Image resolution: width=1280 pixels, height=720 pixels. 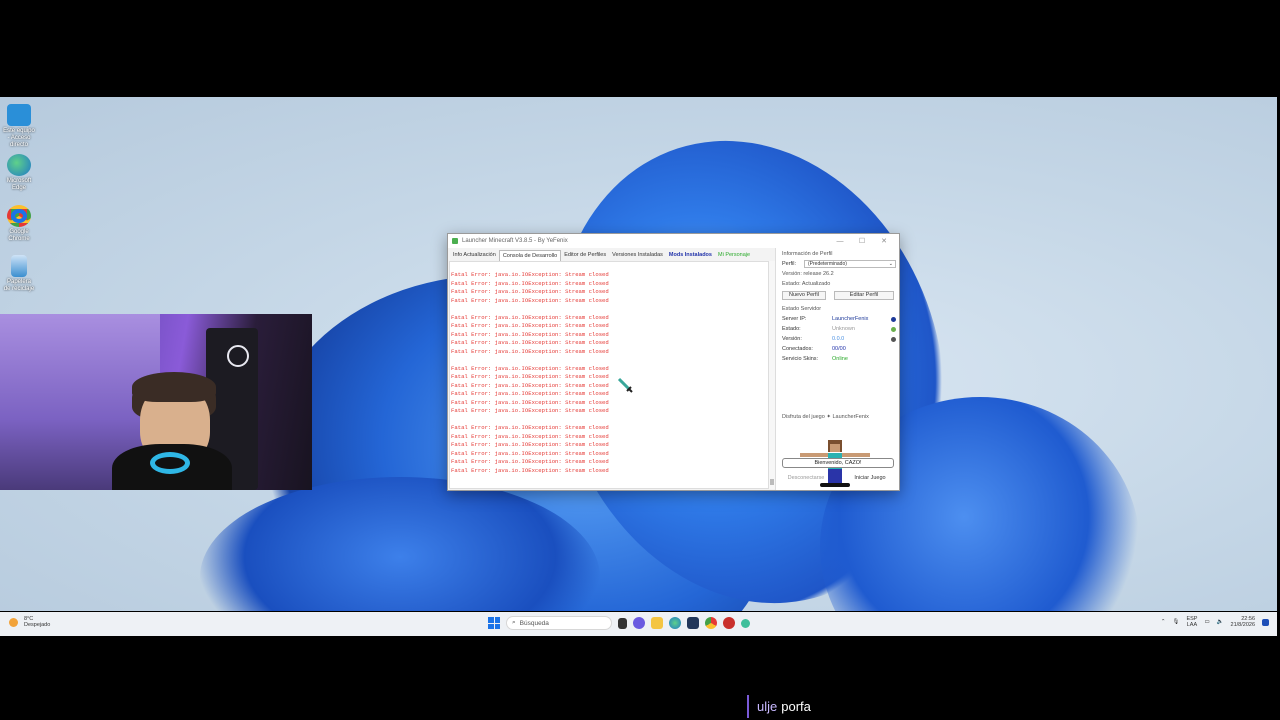 I want to click on server-row: Estado: Unknown, so click(x=839, y=329).